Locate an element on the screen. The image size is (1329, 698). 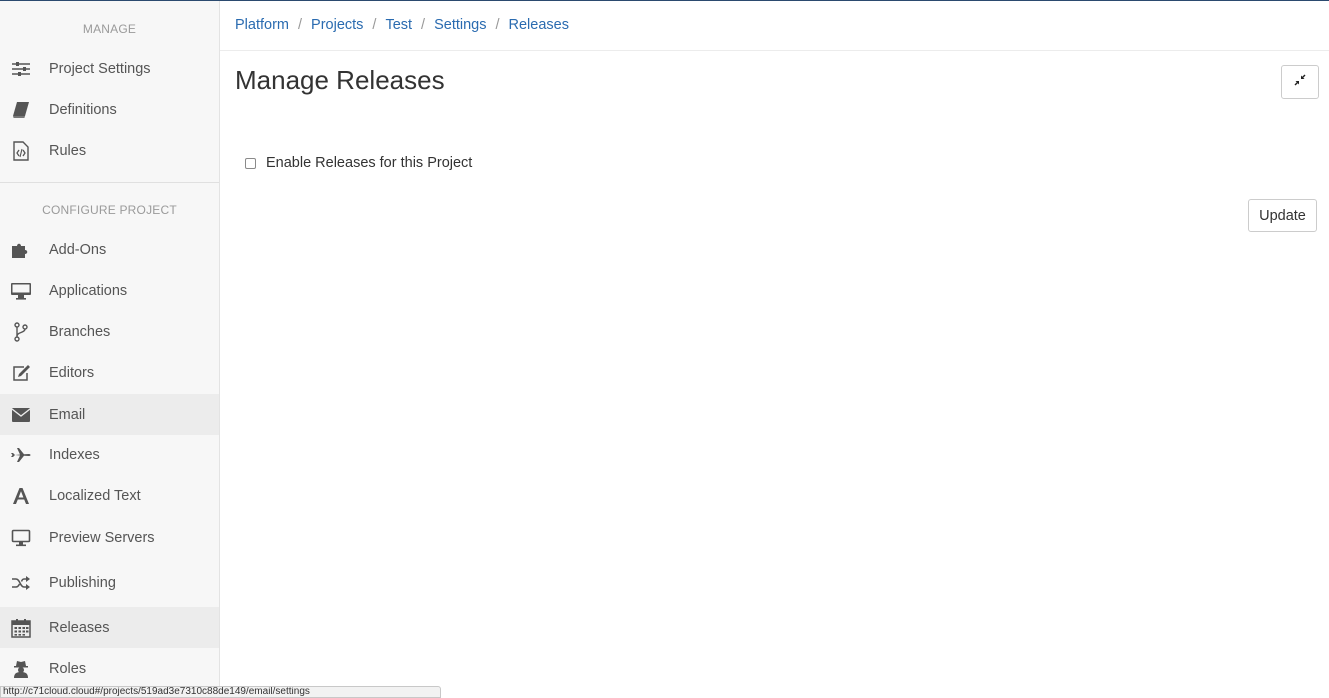
code-file-icon is located at coordinates (21, 151).